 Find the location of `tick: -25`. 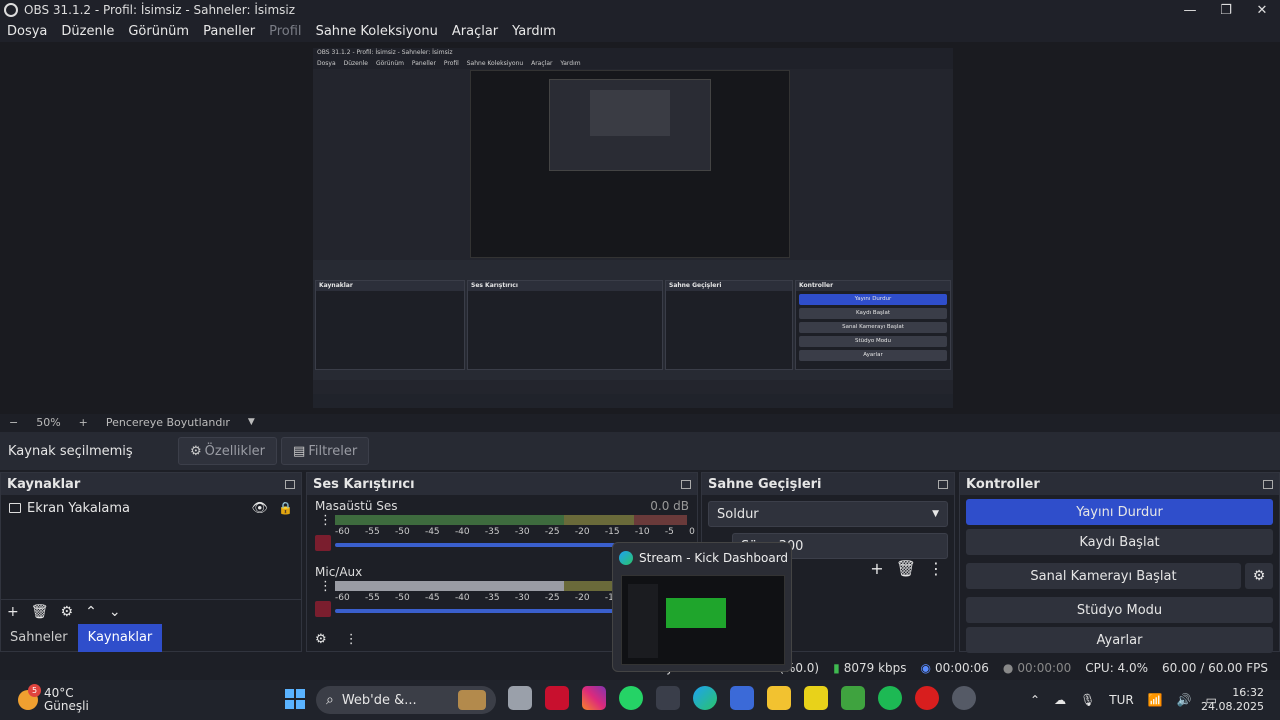

tick: -25 is located at coordinates (552, 598).